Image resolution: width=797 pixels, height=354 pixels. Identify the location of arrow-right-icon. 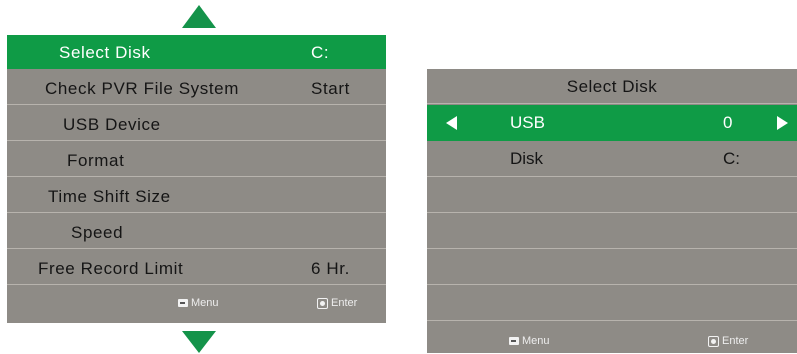
(782, 123).